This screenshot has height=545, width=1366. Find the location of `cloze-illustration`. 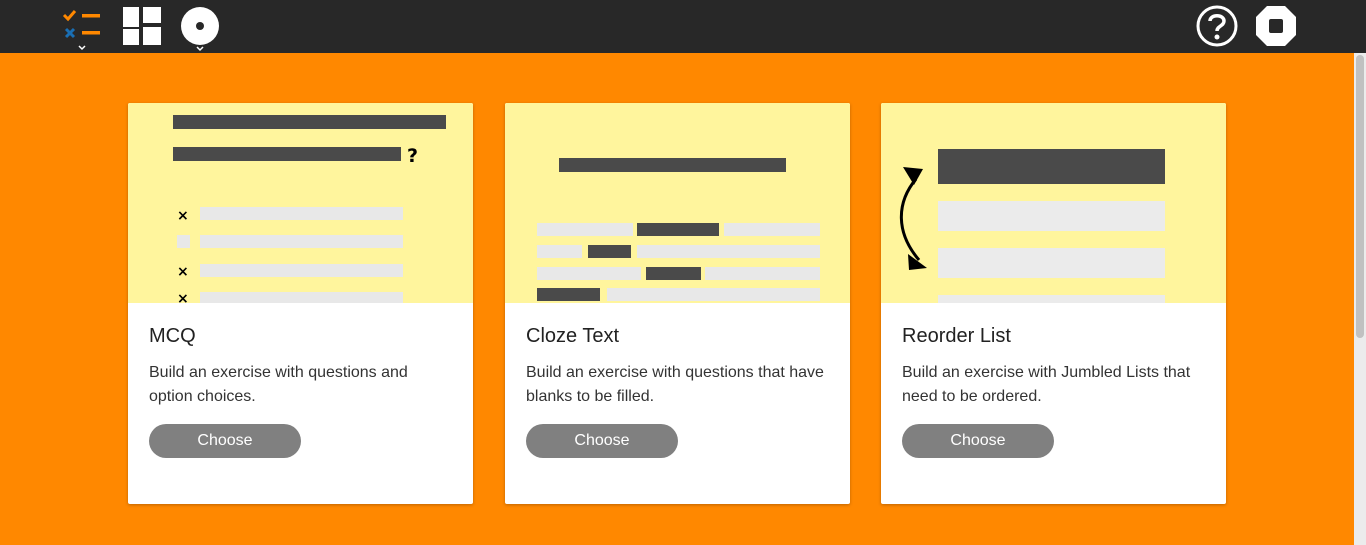

cloze-illustration is located at coordinates (677, 203).